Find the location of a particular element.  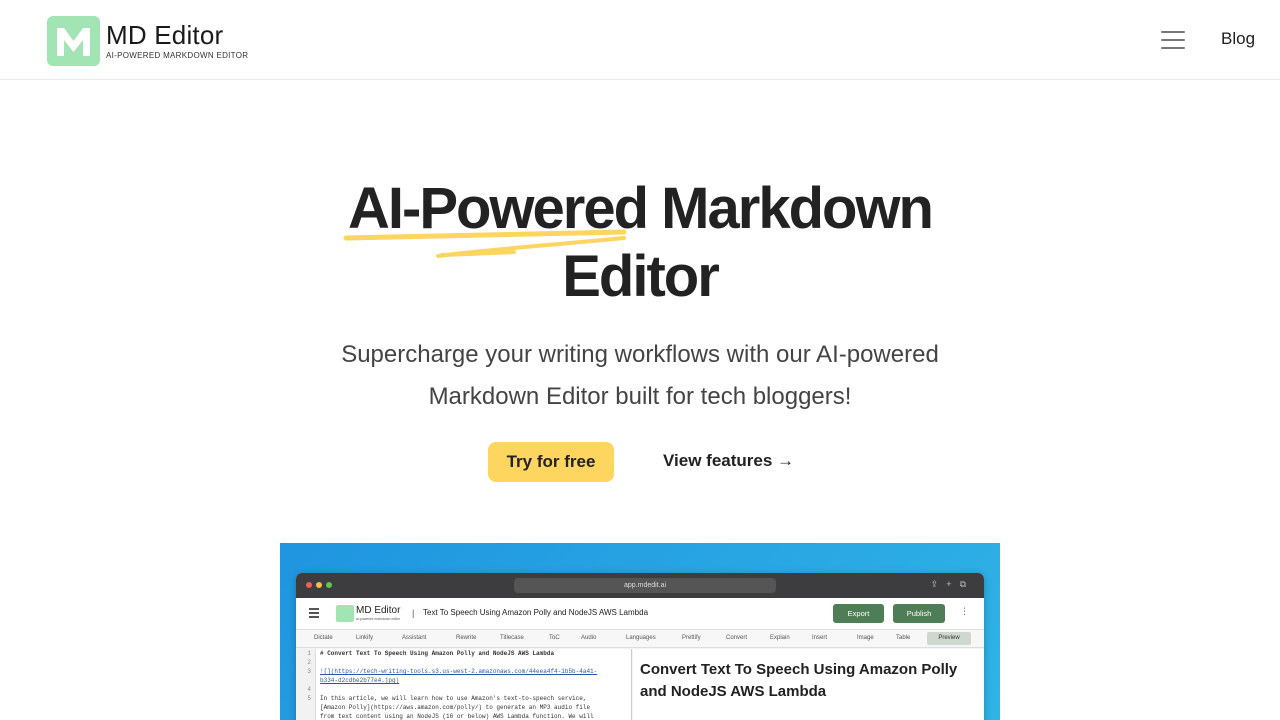

close-dot-icon is located at coordinates (309, 585).